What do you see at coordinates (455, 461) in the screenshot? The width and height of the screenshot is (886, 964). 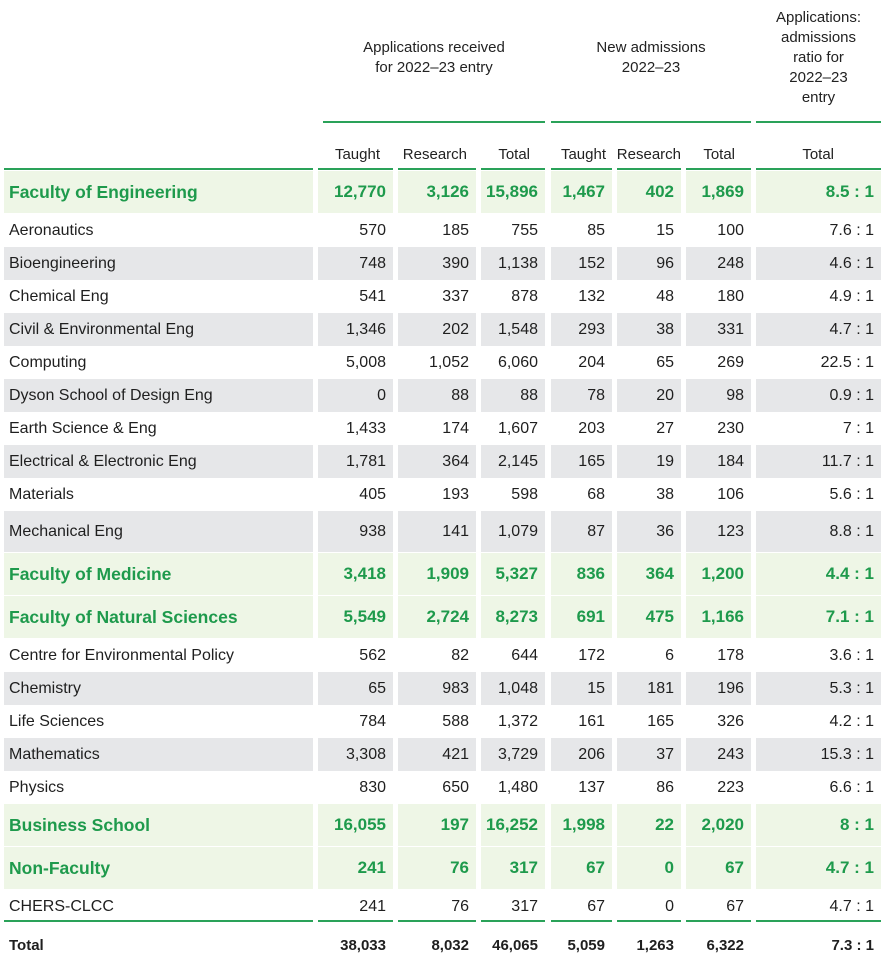 I see `cell-a-r: 364` at bounding box center [455, 461].